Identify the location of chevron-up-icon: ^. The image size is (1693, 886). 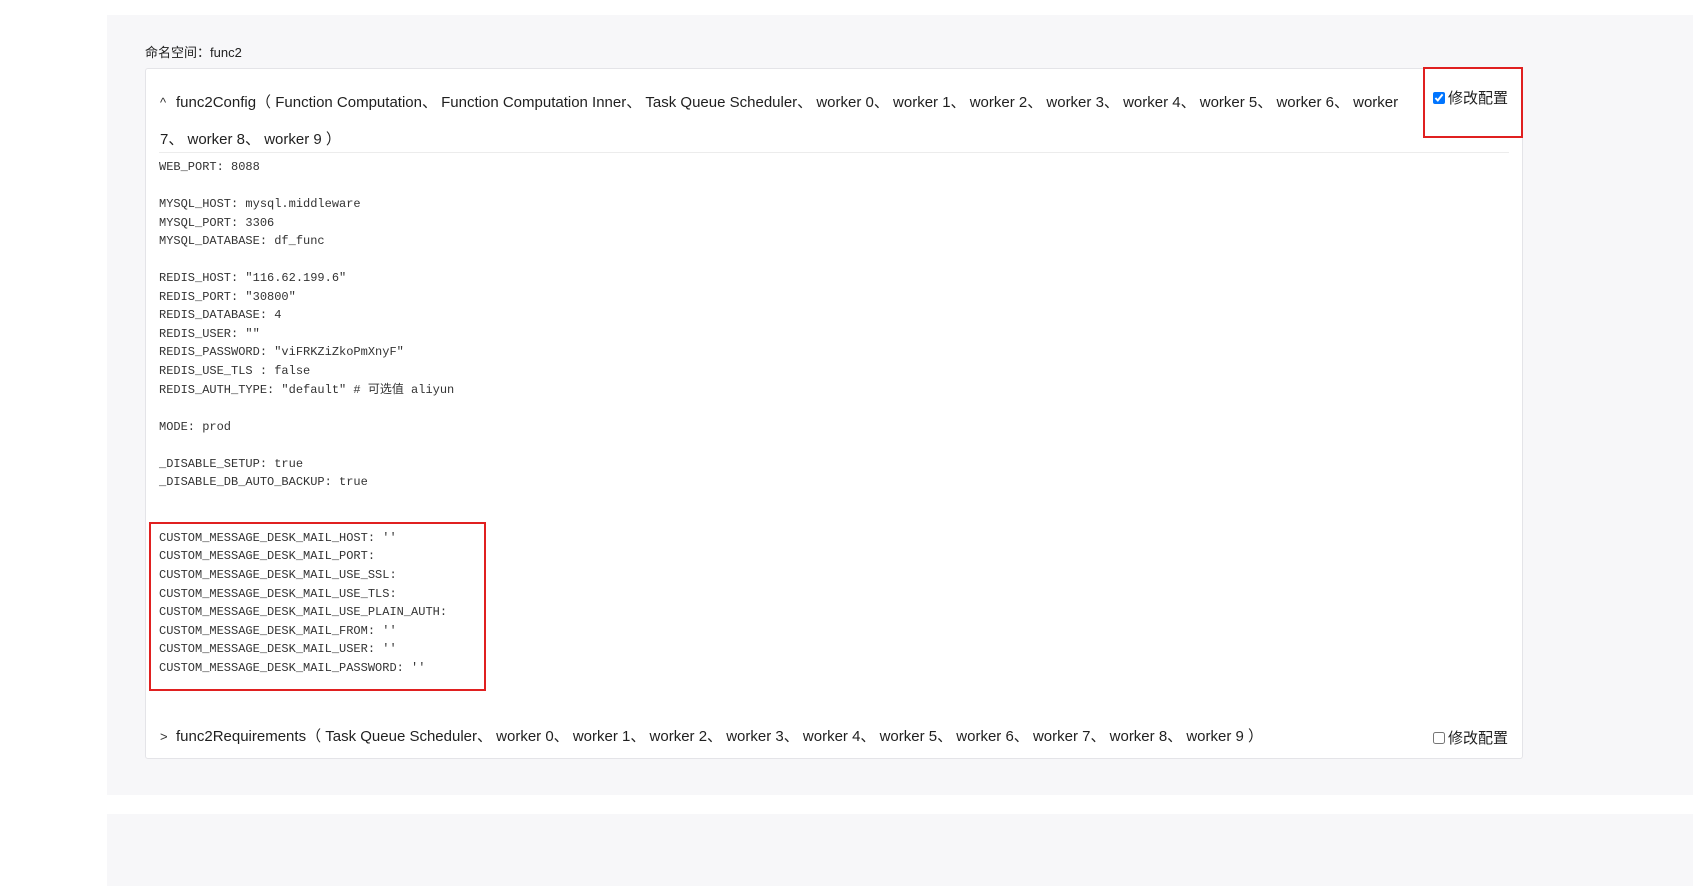
(168, 102).